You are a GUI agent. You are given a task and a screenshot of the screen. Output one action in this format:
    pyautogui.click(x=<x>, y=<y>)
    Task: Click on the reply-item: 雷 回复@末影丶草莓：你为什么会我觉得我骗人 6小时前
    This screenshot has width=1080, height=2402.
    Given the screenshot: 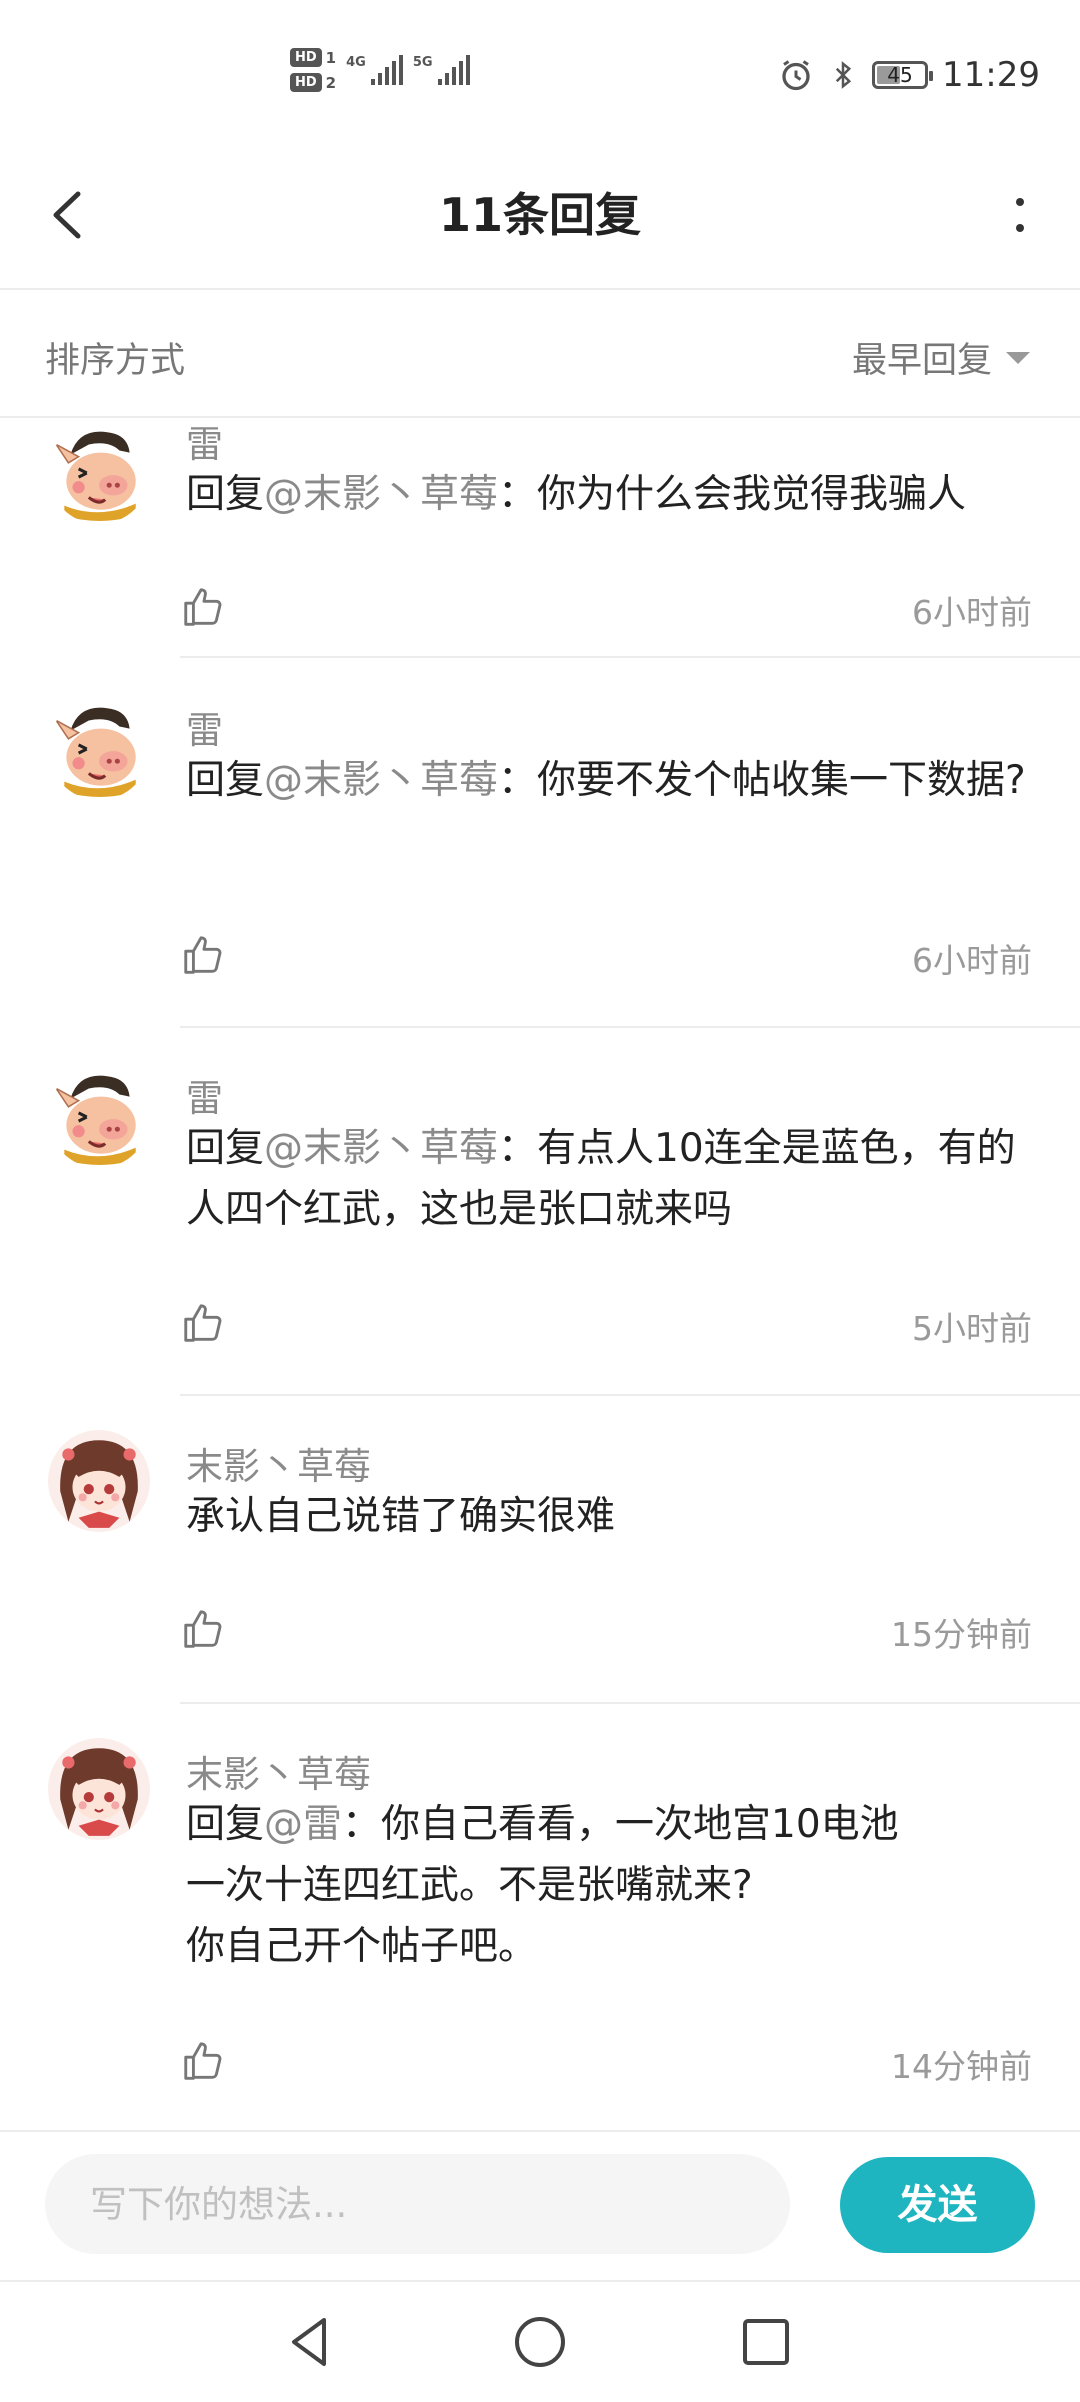 What is the action you would take?
    pyautogui.click(x=540, y=544)
    